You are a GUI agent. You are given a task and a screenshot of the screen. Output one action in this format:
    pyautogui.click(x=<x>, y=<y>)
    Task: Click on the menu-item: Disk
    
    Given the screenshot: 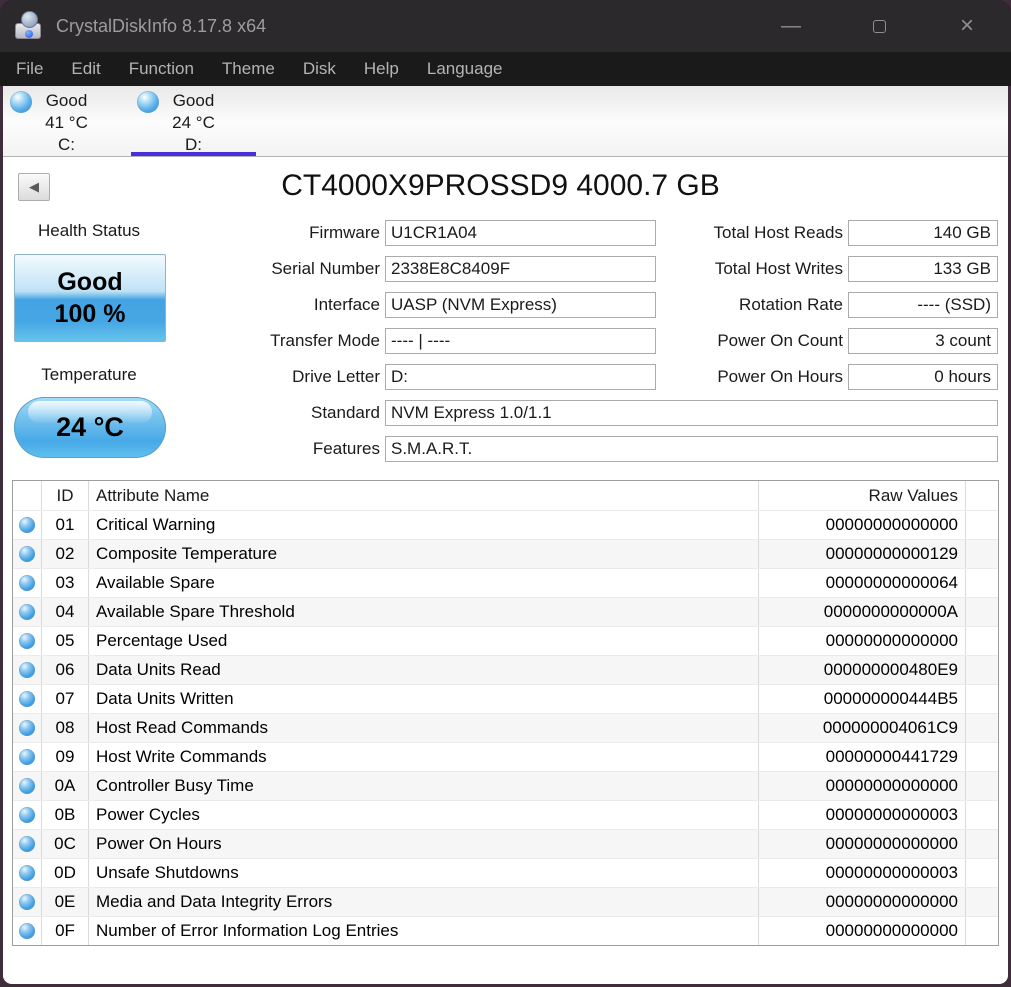 What is the action you would take?
    pyautogui.click(x=319, y=69)
    